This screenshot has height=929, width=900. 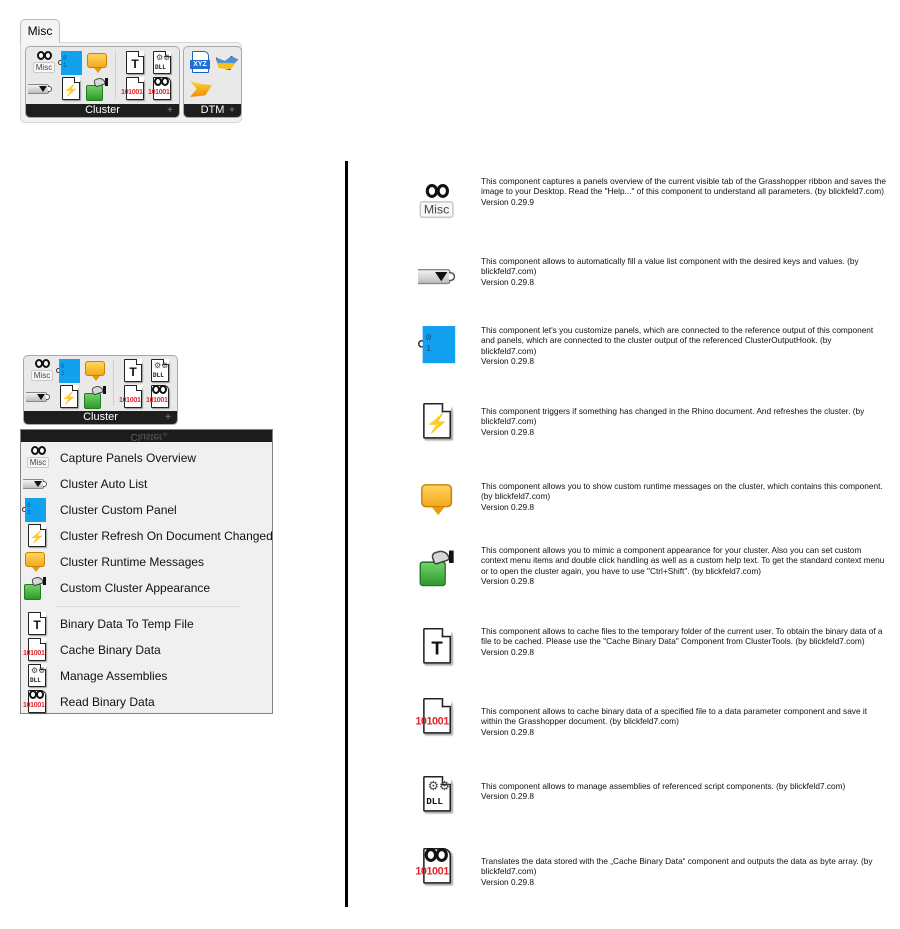 I want to click on menu-item-read-binary-data: 101001 Read Binary Data, so click(x=146, y=702).